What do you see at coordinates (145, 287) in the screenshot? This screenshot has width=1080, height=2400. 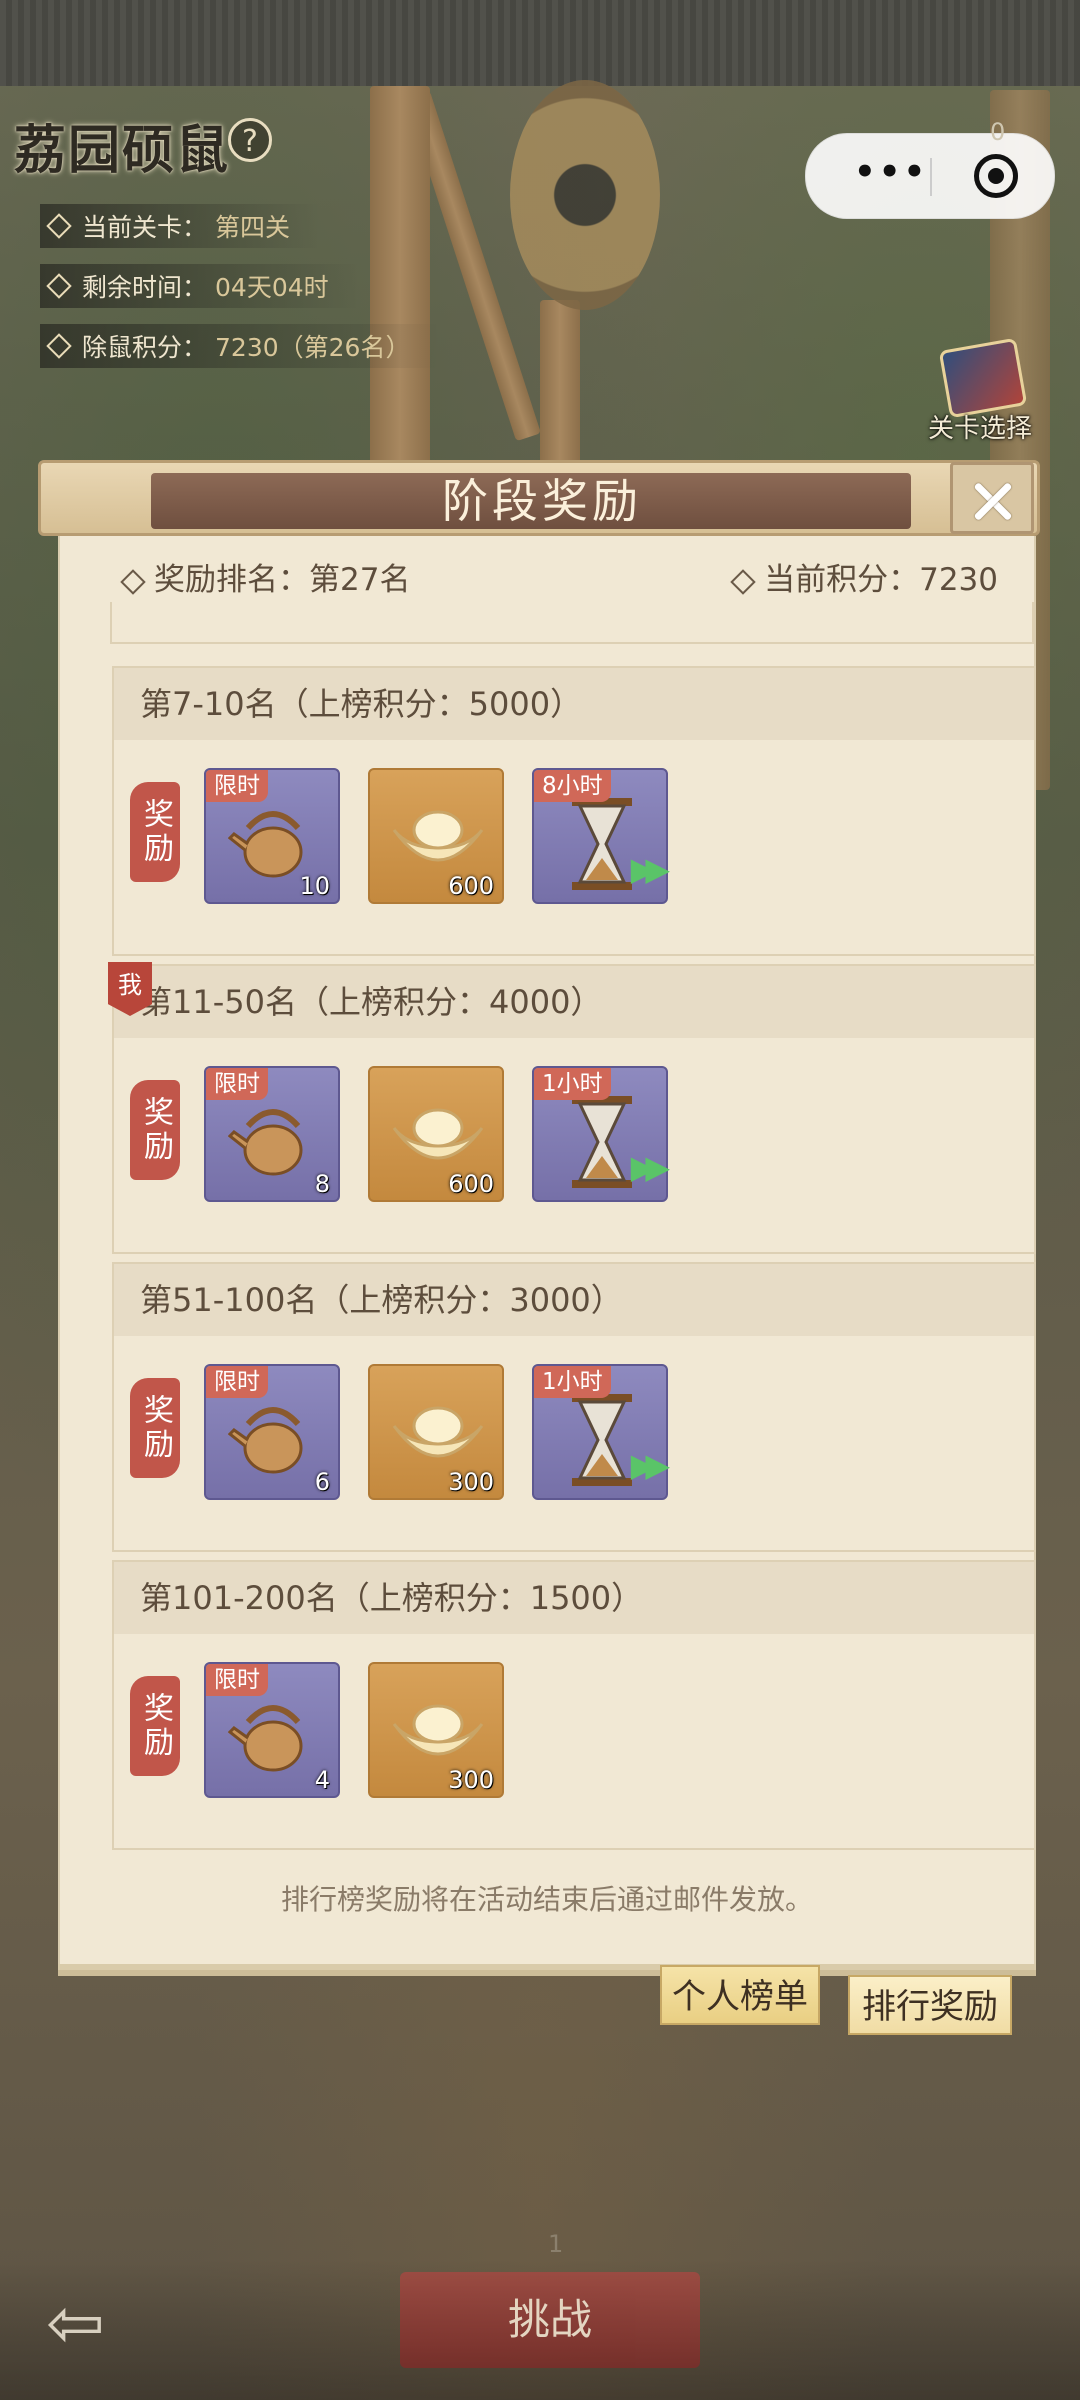 I see `info-label: 剩余时间：` at bounding box center [145, 287].